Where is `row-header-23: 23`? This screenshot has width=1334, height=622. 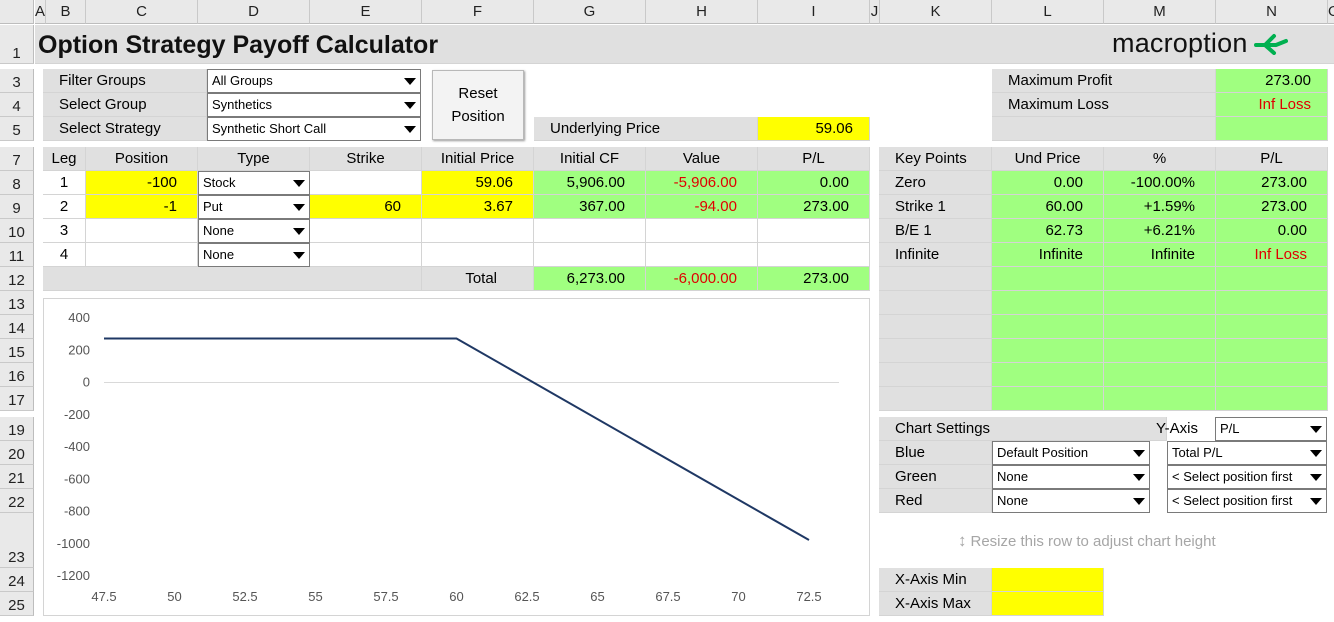 row-header-23: 23 is located at coordinates (17, 540).